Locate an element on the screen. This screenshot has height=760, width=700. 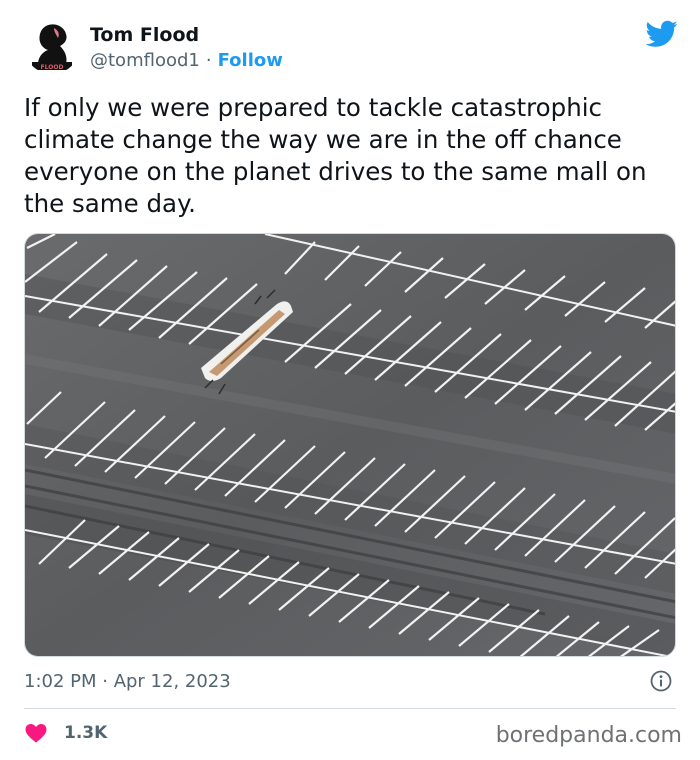
svg-text: FLOOD is located at coordinates (52, 67).